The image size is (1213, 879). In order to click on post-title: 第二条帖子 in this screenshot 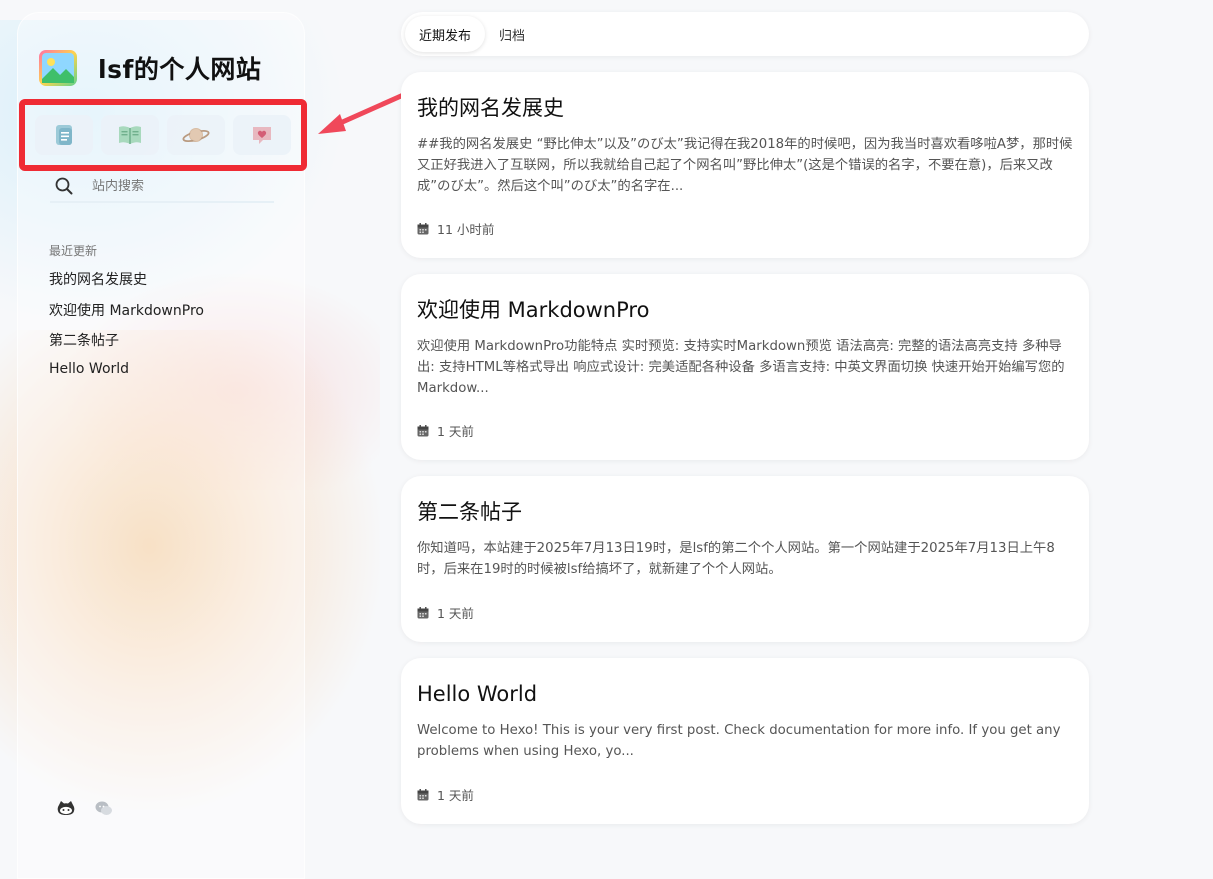, I will do `click(745, 512)`.